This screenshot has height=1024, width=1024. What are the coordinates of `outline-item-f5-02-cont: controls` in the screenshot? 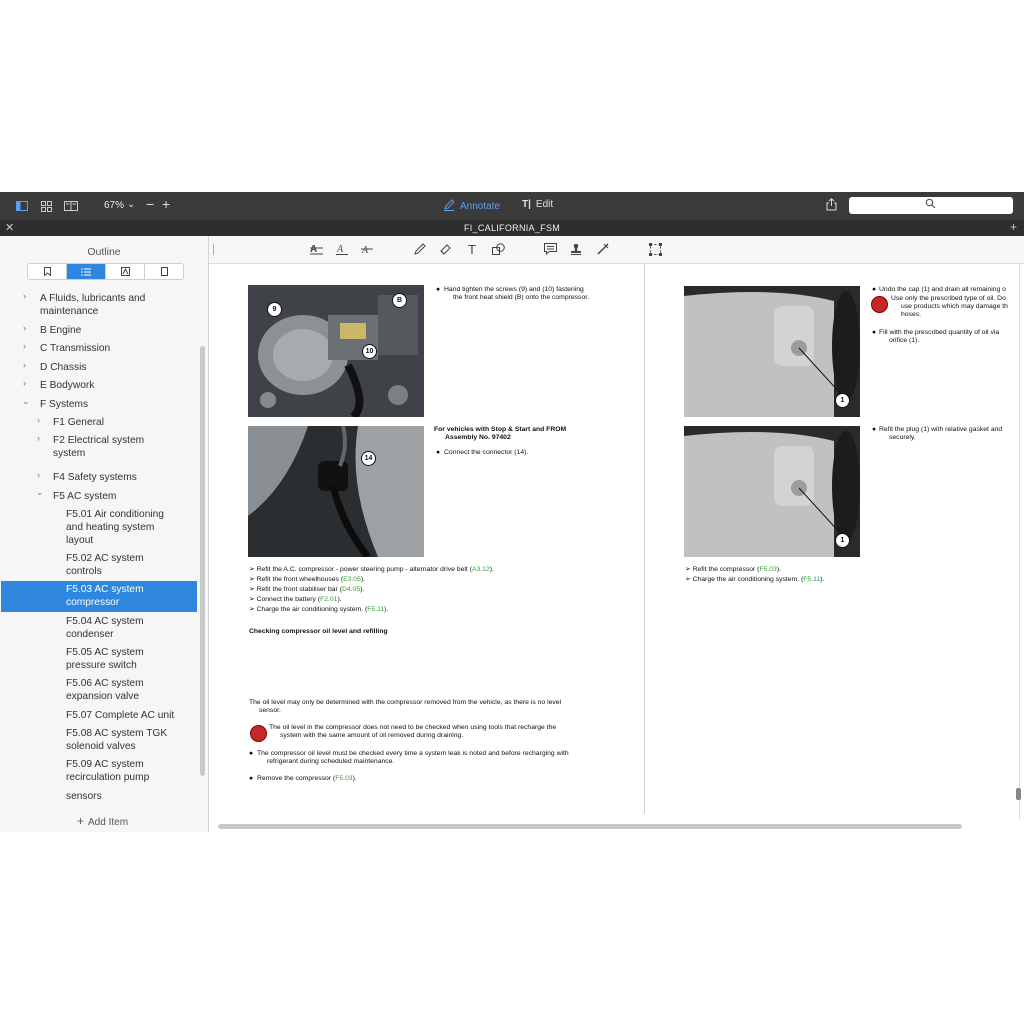 It's located at (84, 571).